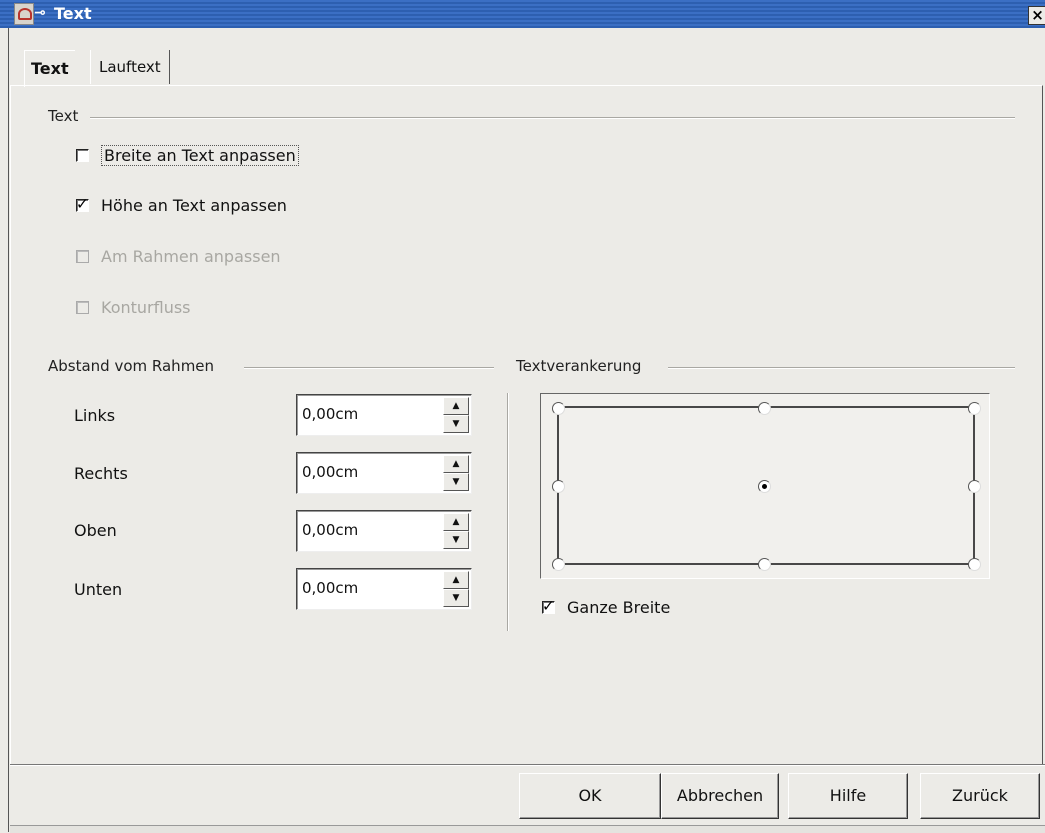 This screenshot has width=1045, height=833. What do you see at coordinates (131, 366) in the screenshot?
I see `spacing-group-label: Abstand vom Rahmen` at bounding box center [131, 366].